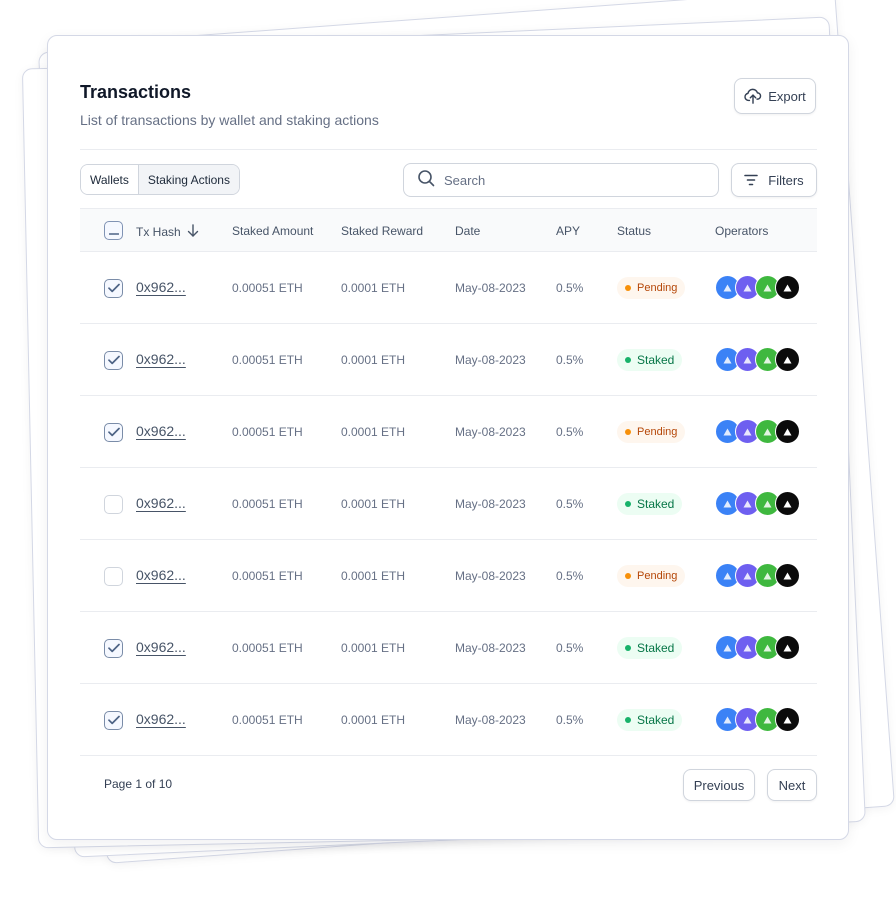 This screenshot has height=899, width=896. I want to click on previous-button: Previous, so click(719, 785).